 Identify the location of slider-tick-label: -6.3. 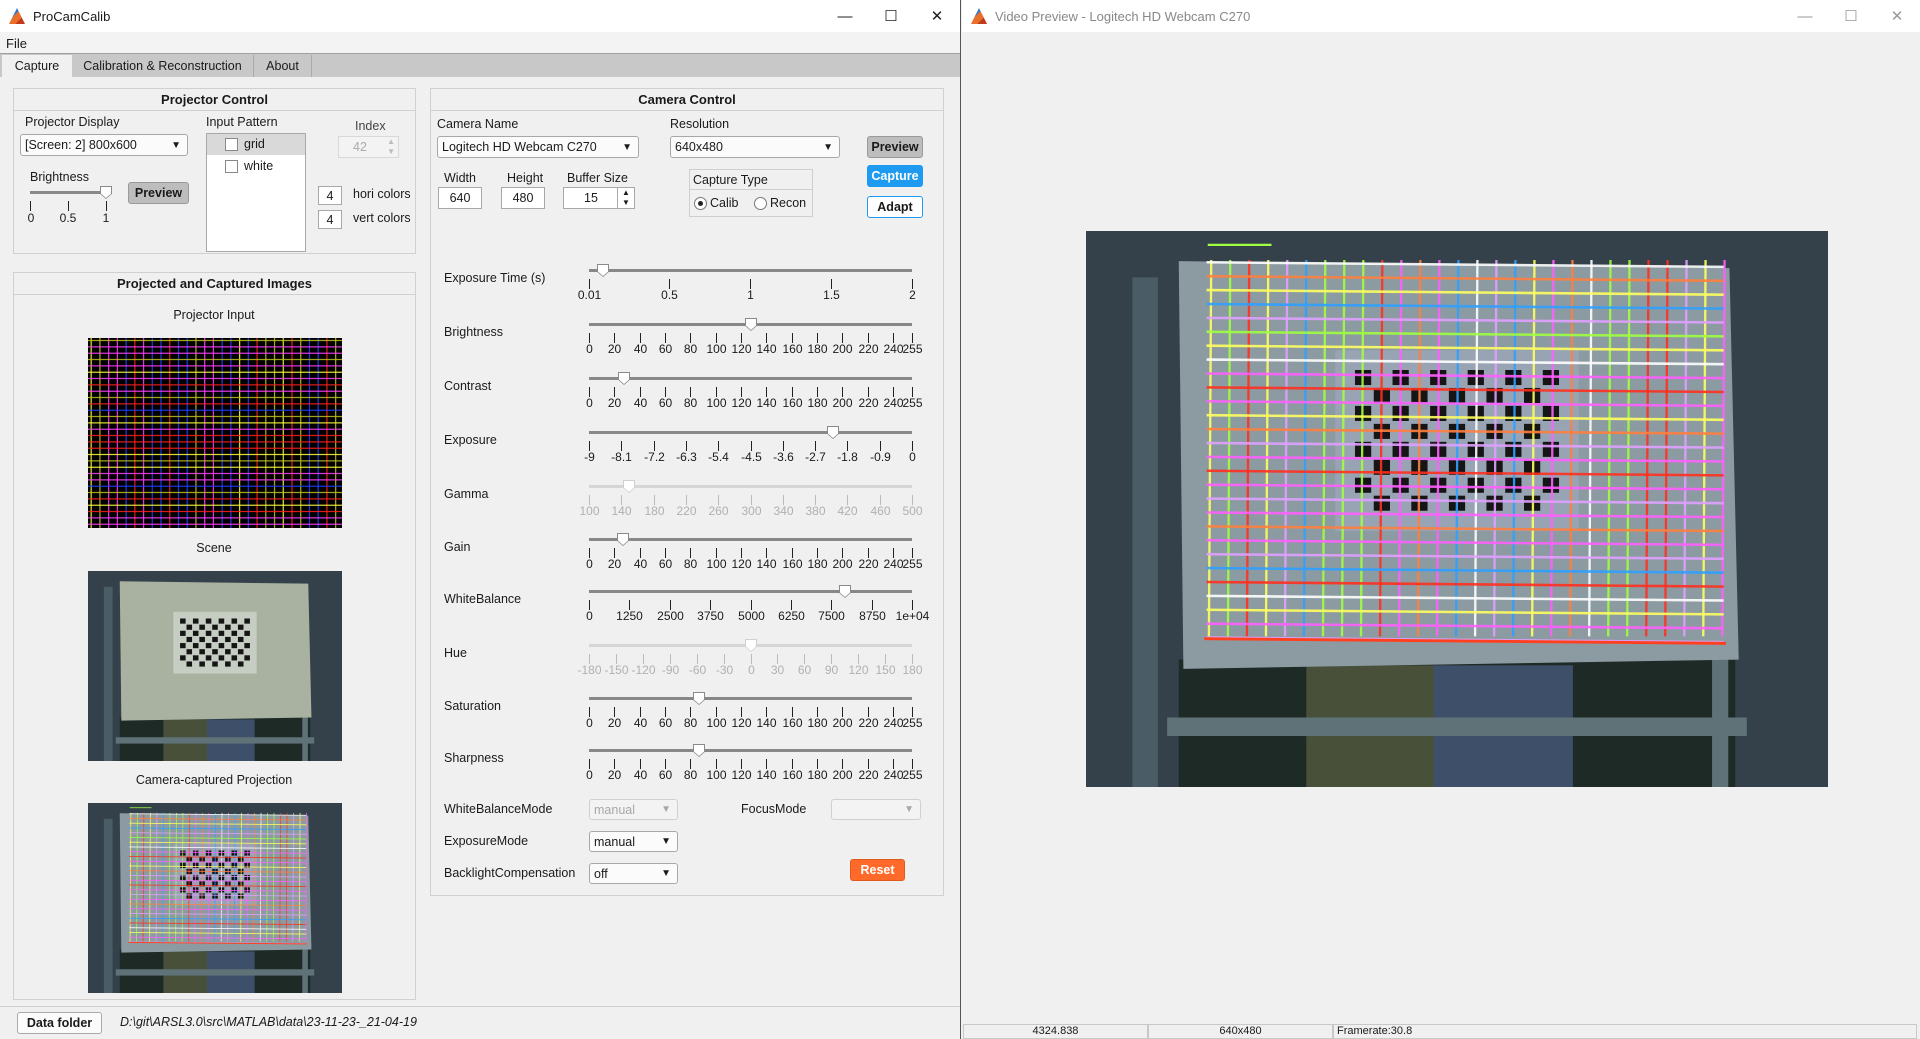
(686, 457).